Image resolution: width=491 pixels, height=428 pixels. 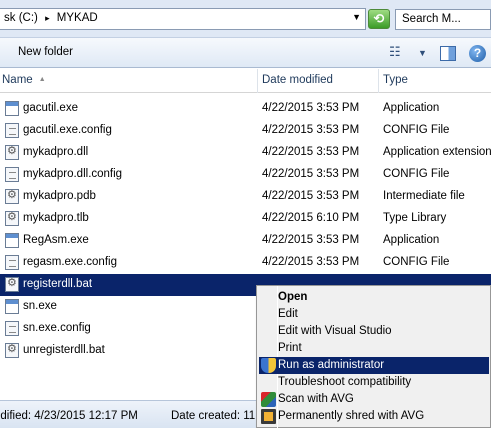 What do you see at coordinates (245, 81) in the screenshot?
I see `column-header-row: Name ▲ Date modified Type` at bounding box center [245, 81].